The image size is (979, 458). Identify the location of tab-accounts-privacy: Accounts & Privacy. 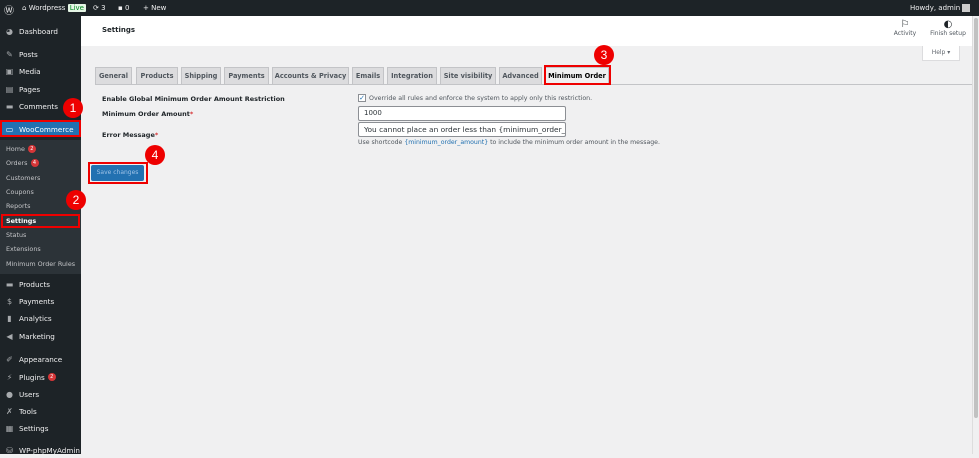
(310, 76).